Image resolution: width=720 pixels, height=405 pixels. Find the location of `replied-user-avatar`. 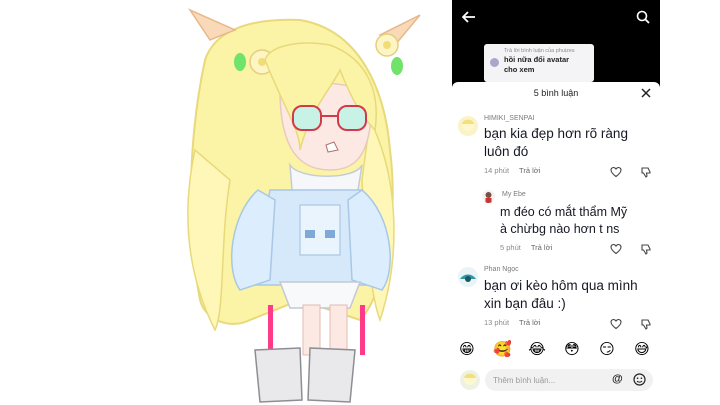

replied-user-avatar is located at coordinates (494, 62).